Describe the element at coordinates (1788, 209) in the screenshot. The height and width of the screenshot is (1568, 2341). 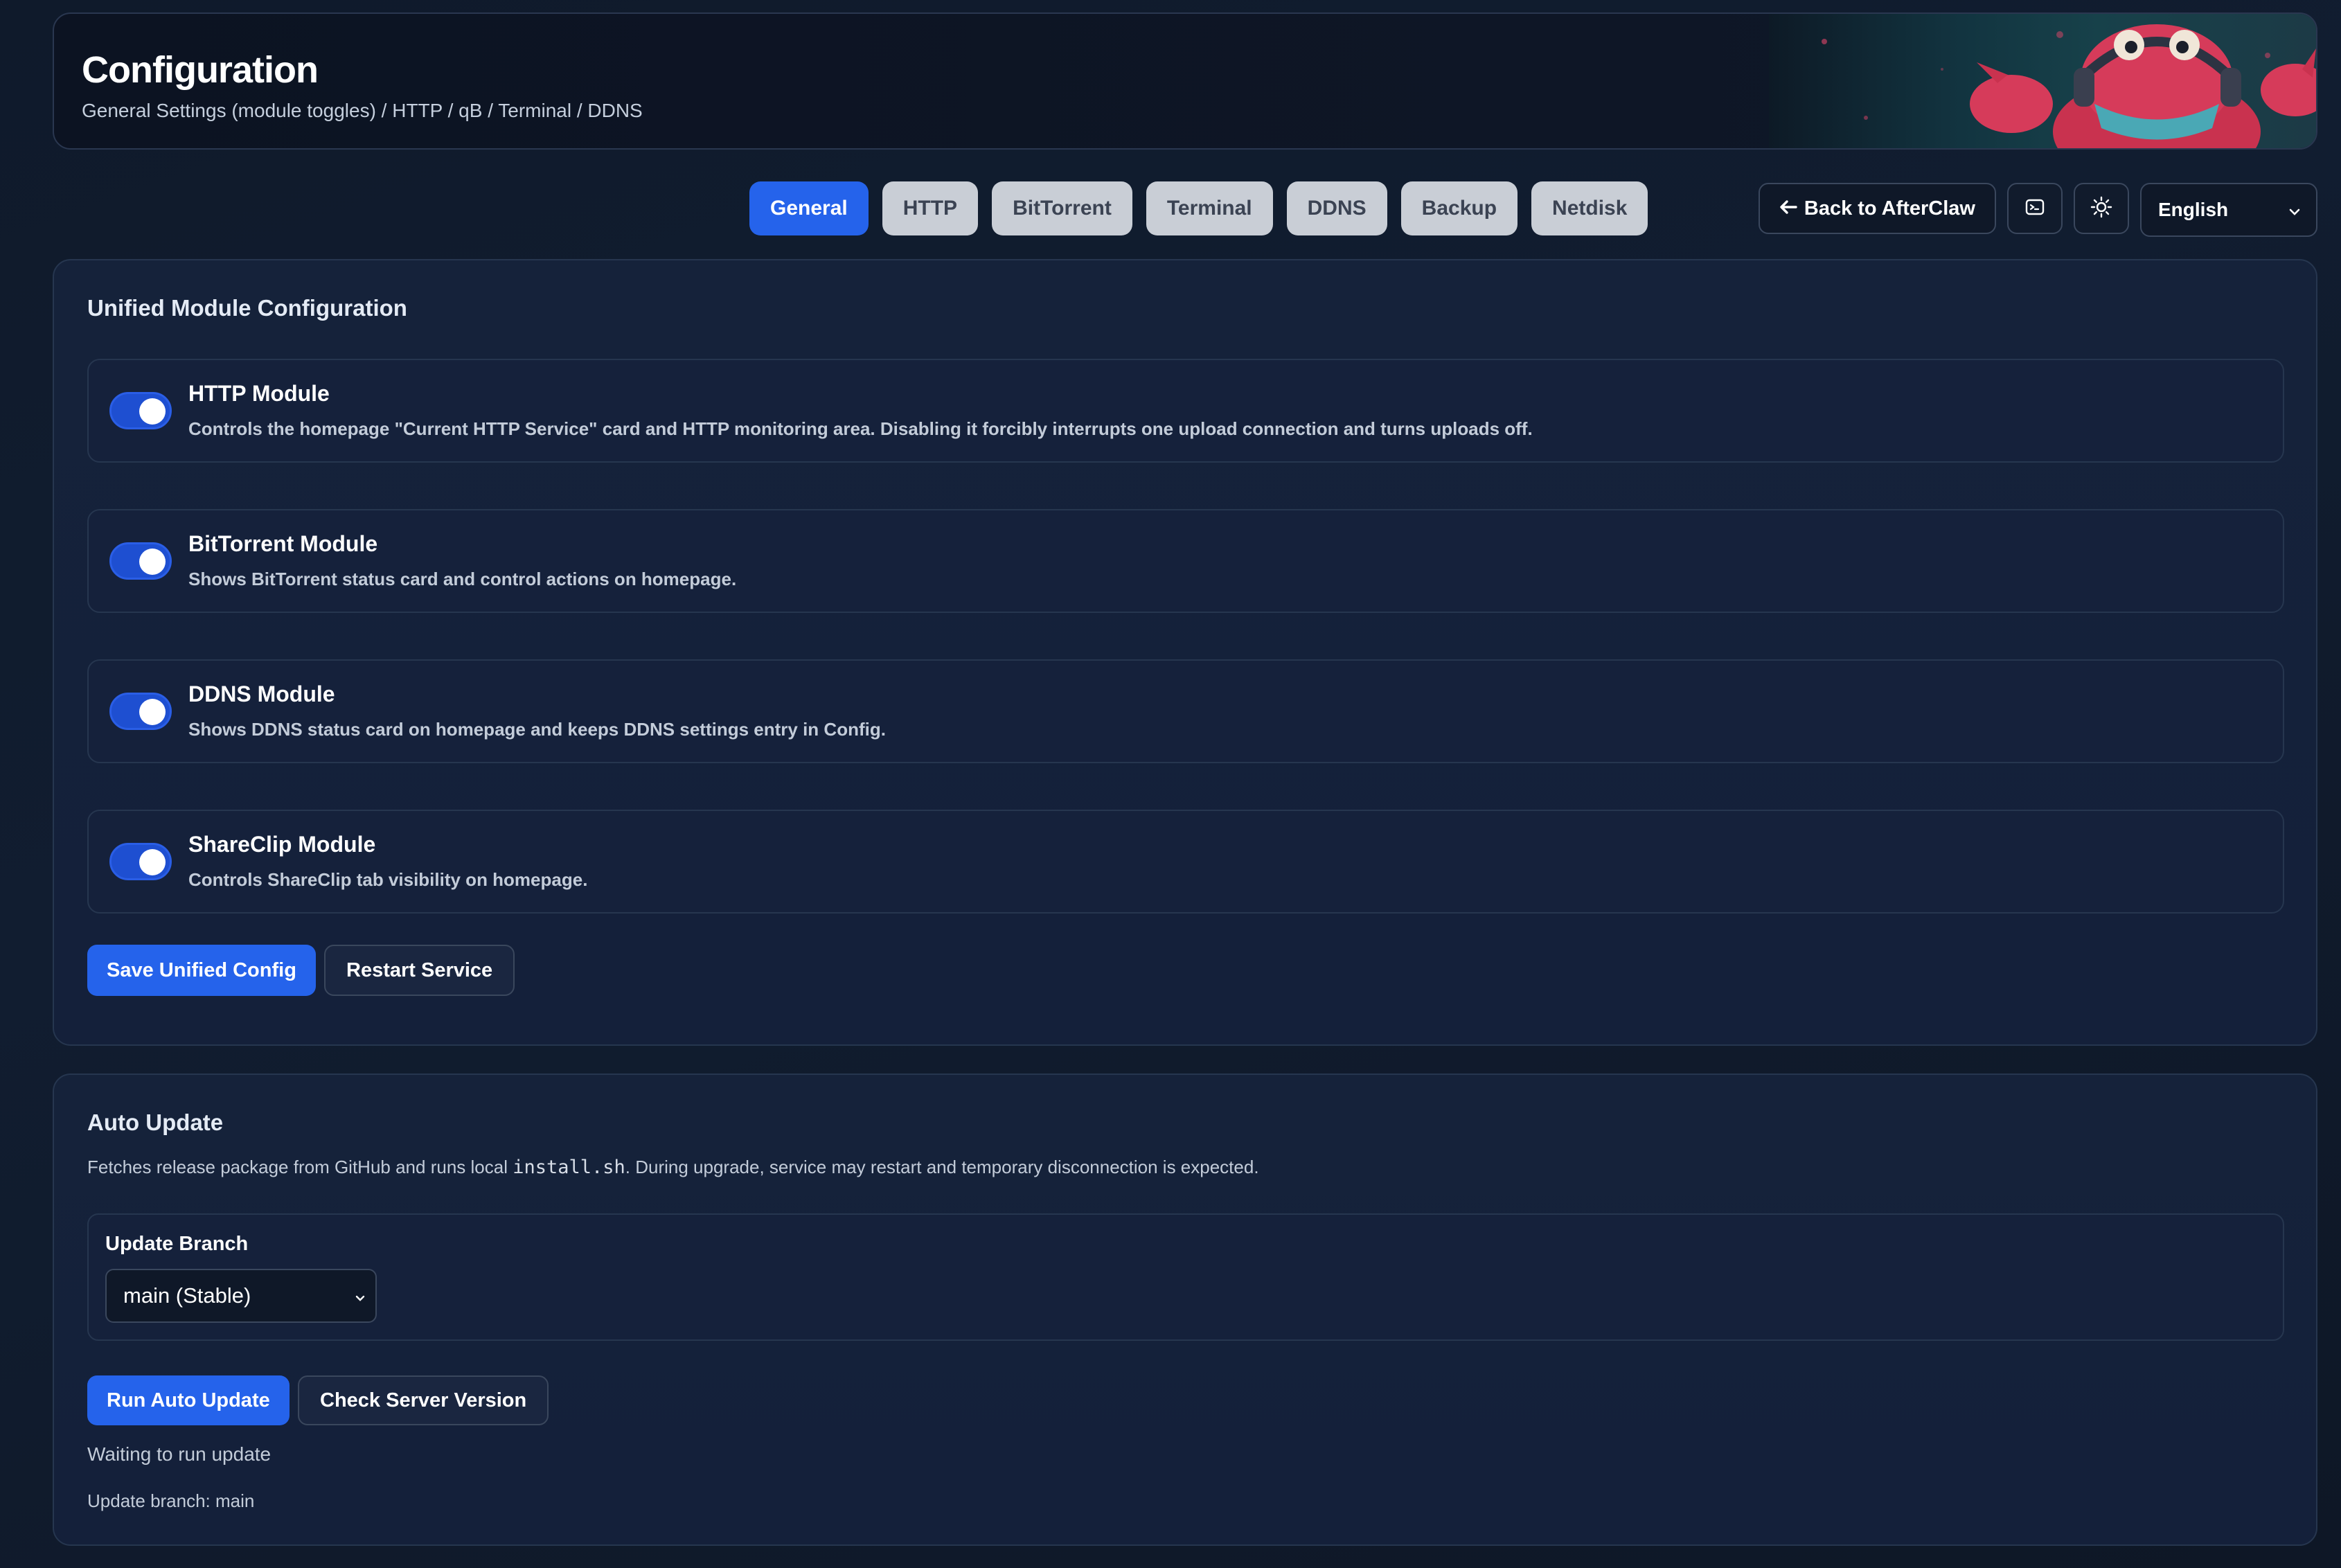
I see `arrow-left-icon` at that location.